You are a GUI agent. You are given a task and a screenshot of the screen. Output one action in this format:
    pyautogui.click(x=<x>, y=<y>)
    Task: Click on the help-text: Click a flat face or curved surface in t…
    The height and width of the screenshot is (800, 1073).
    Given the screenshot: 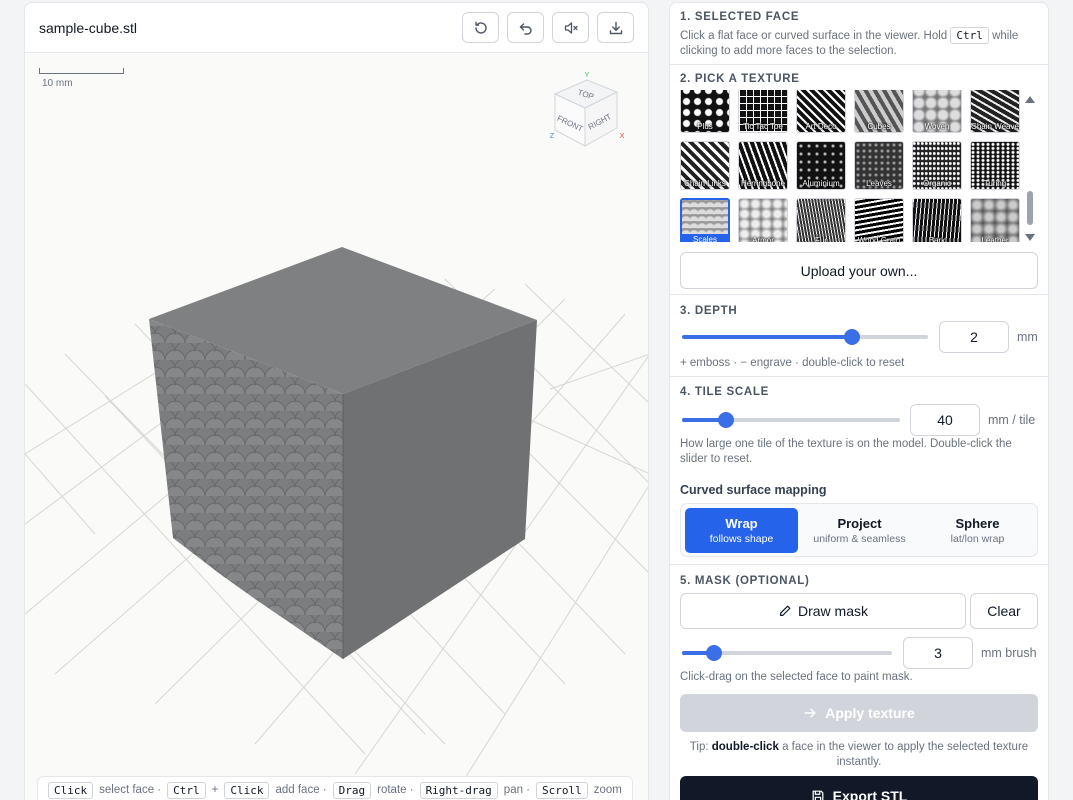 What is the action you would take?
    pyautogui.click(x=814, y=36)
    